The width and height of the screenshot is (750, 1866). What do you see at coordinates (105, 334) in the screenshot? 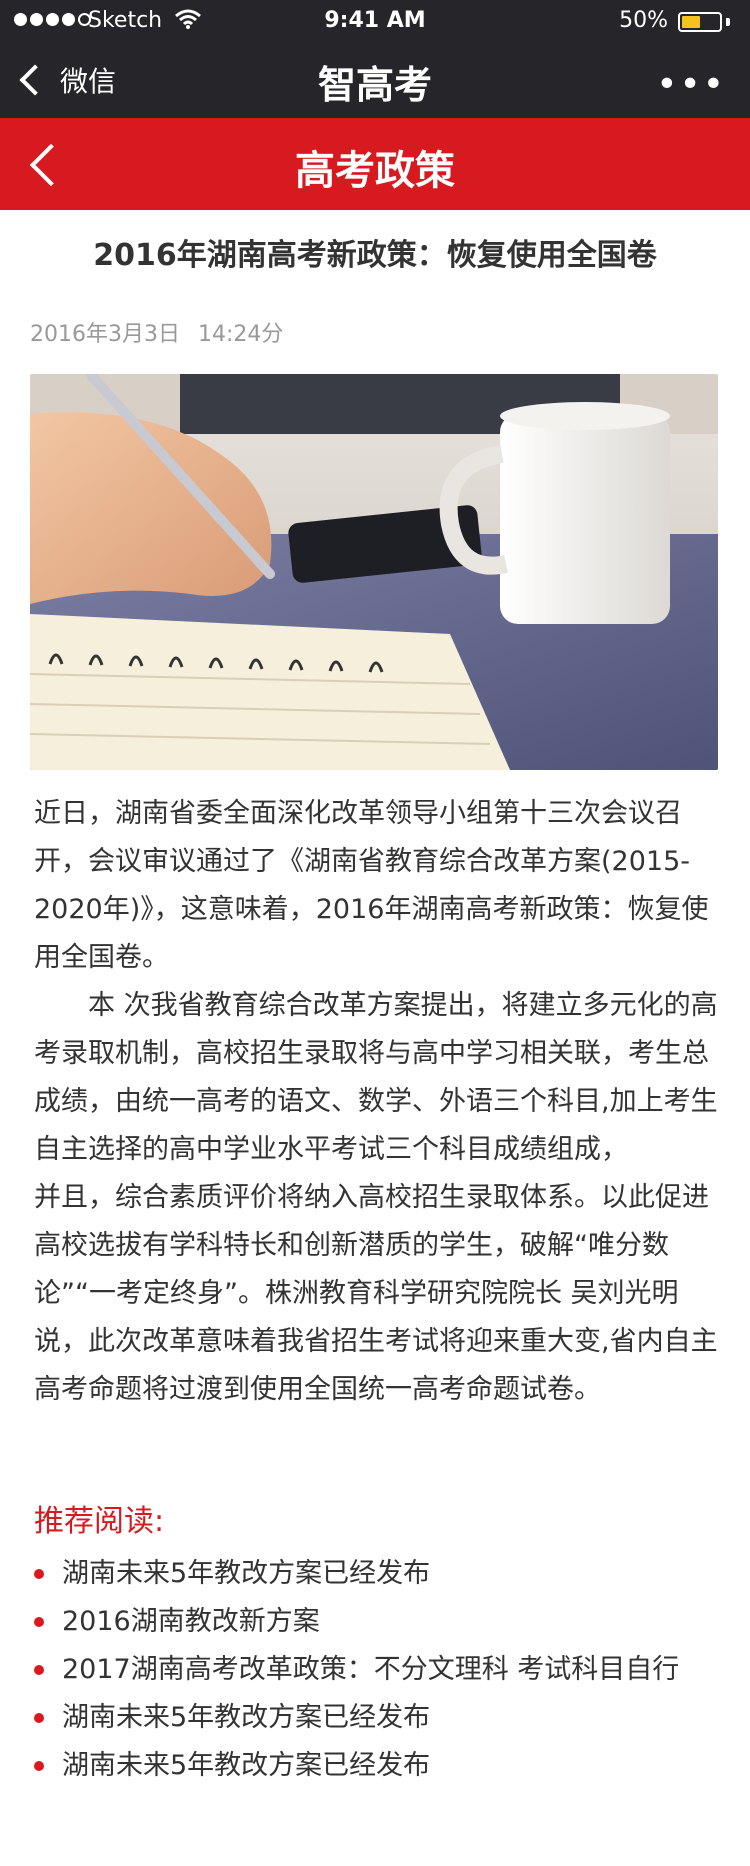
I see `article-date-day: 2016年3月3日` at bounding box center [105, 334].